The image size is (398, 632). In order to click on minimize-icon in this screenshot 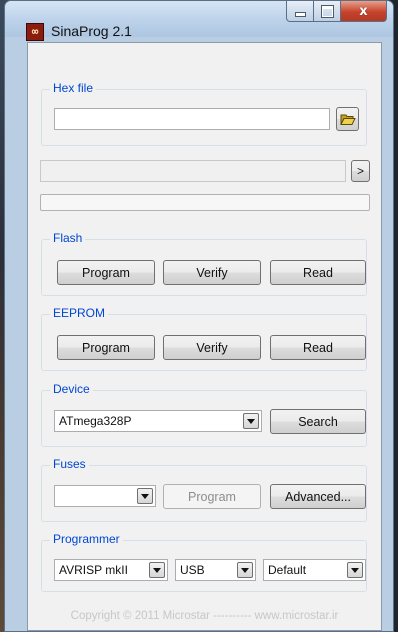, I will do `click(300, 14)`.